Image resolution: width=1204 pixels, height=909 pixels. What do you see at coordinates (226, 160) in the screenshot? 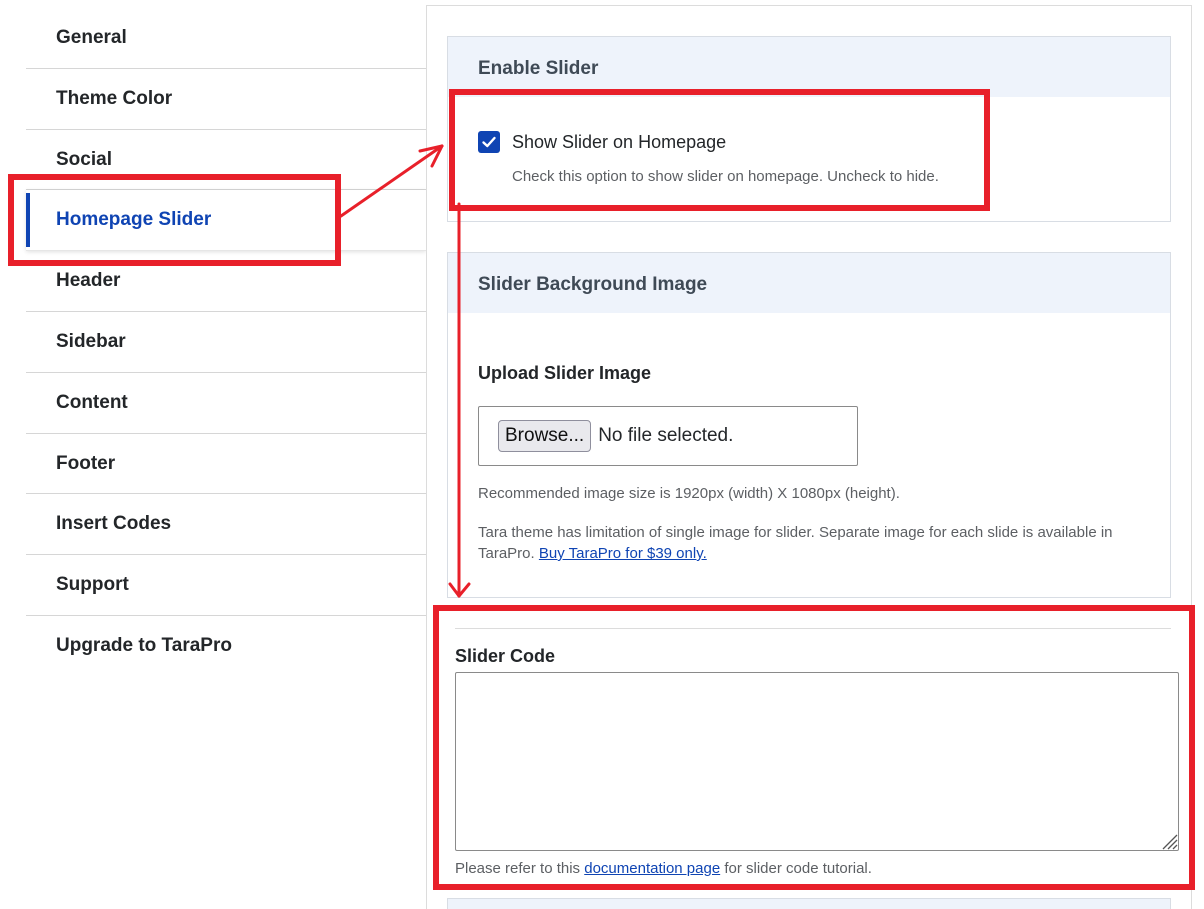
I see `sidebar-item-social: Social` at bounding box center [226, 160].